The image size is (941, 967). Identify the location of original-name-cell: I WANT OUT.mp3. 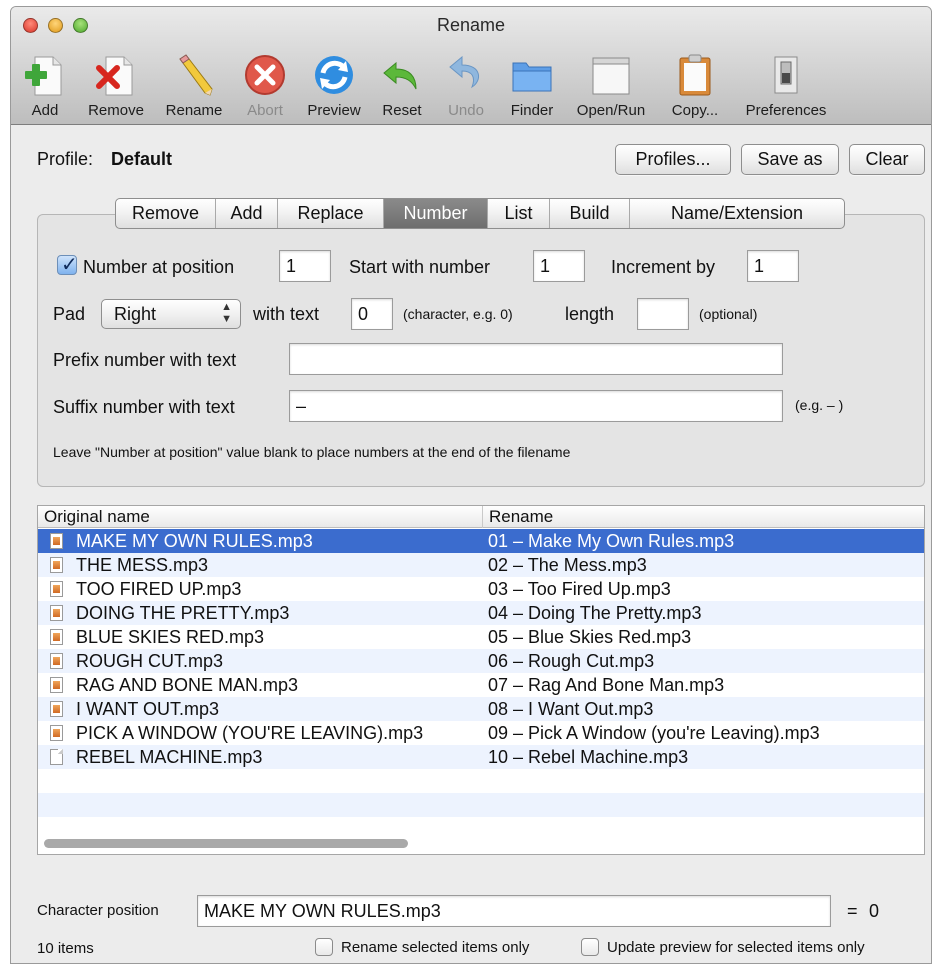
(148, 709).